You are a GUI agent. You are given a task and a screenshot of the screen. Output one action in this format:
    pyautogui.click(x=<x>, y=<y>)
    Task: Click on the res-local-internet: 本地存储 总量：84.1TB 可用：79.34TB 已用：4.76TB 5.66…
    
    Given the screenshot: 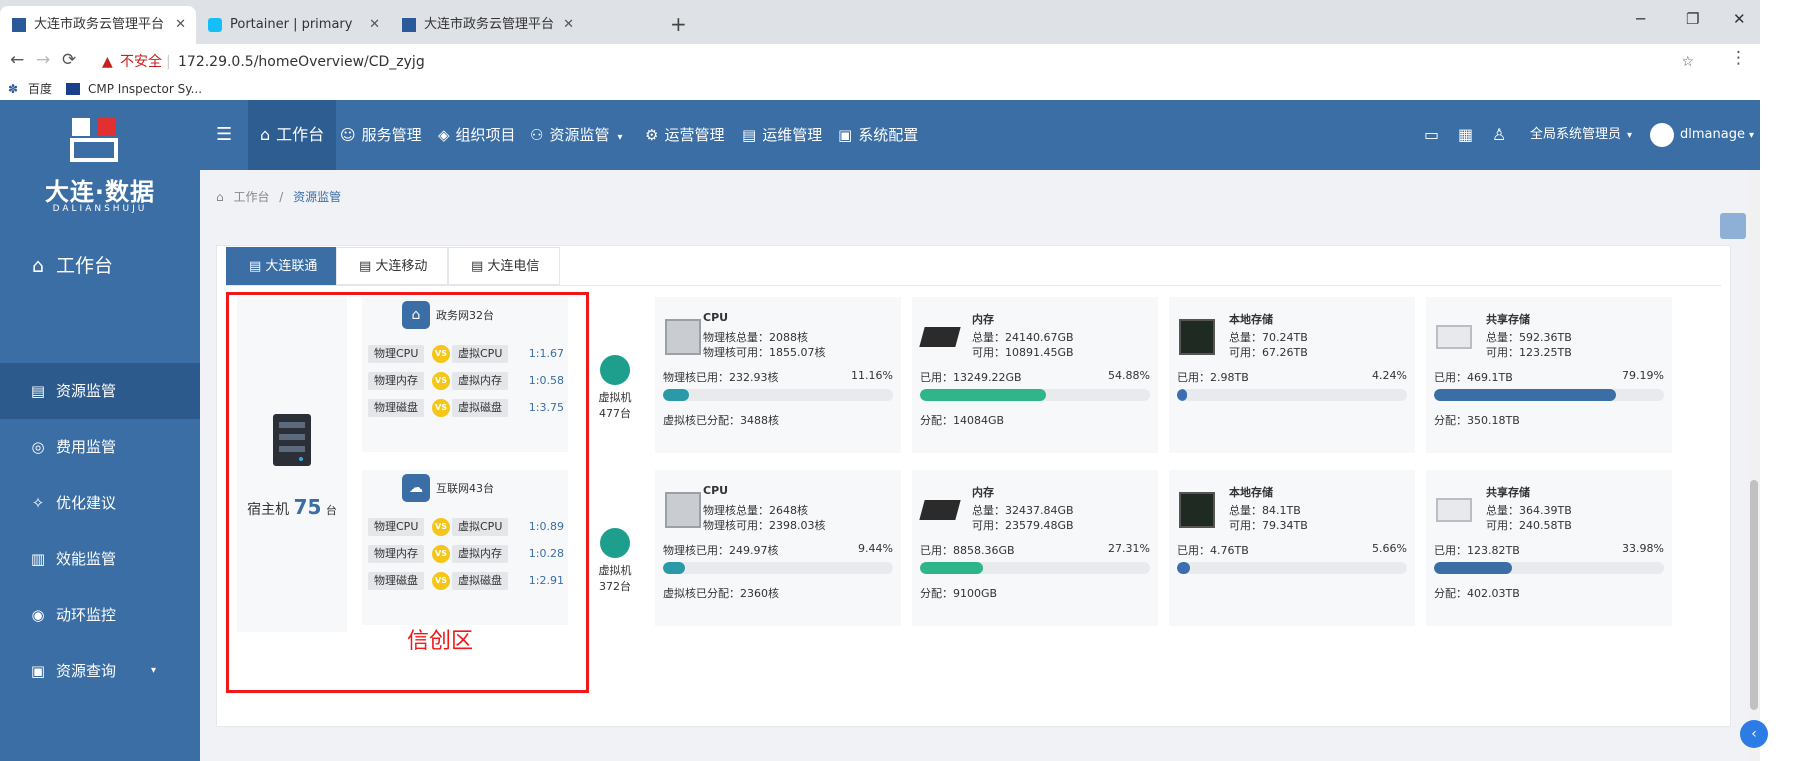 What is the action you would take?
    pyautogui.click(x=1292, y=548)
    